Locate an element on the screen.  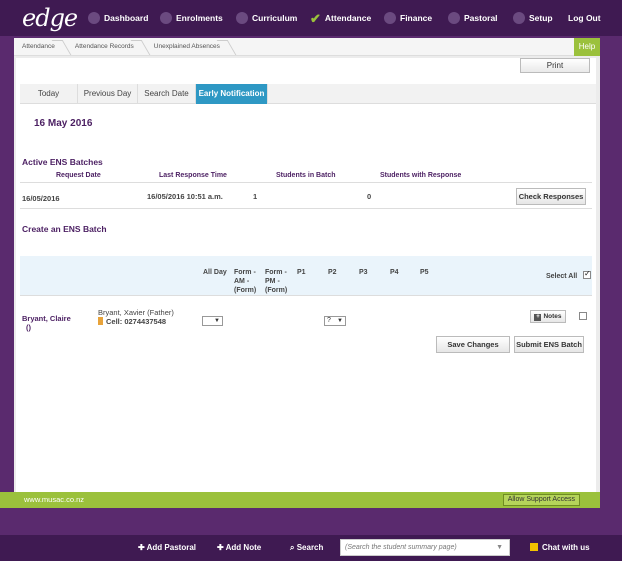
active-batches-title: Active ENS Batches is located at coordinates (62, 162).